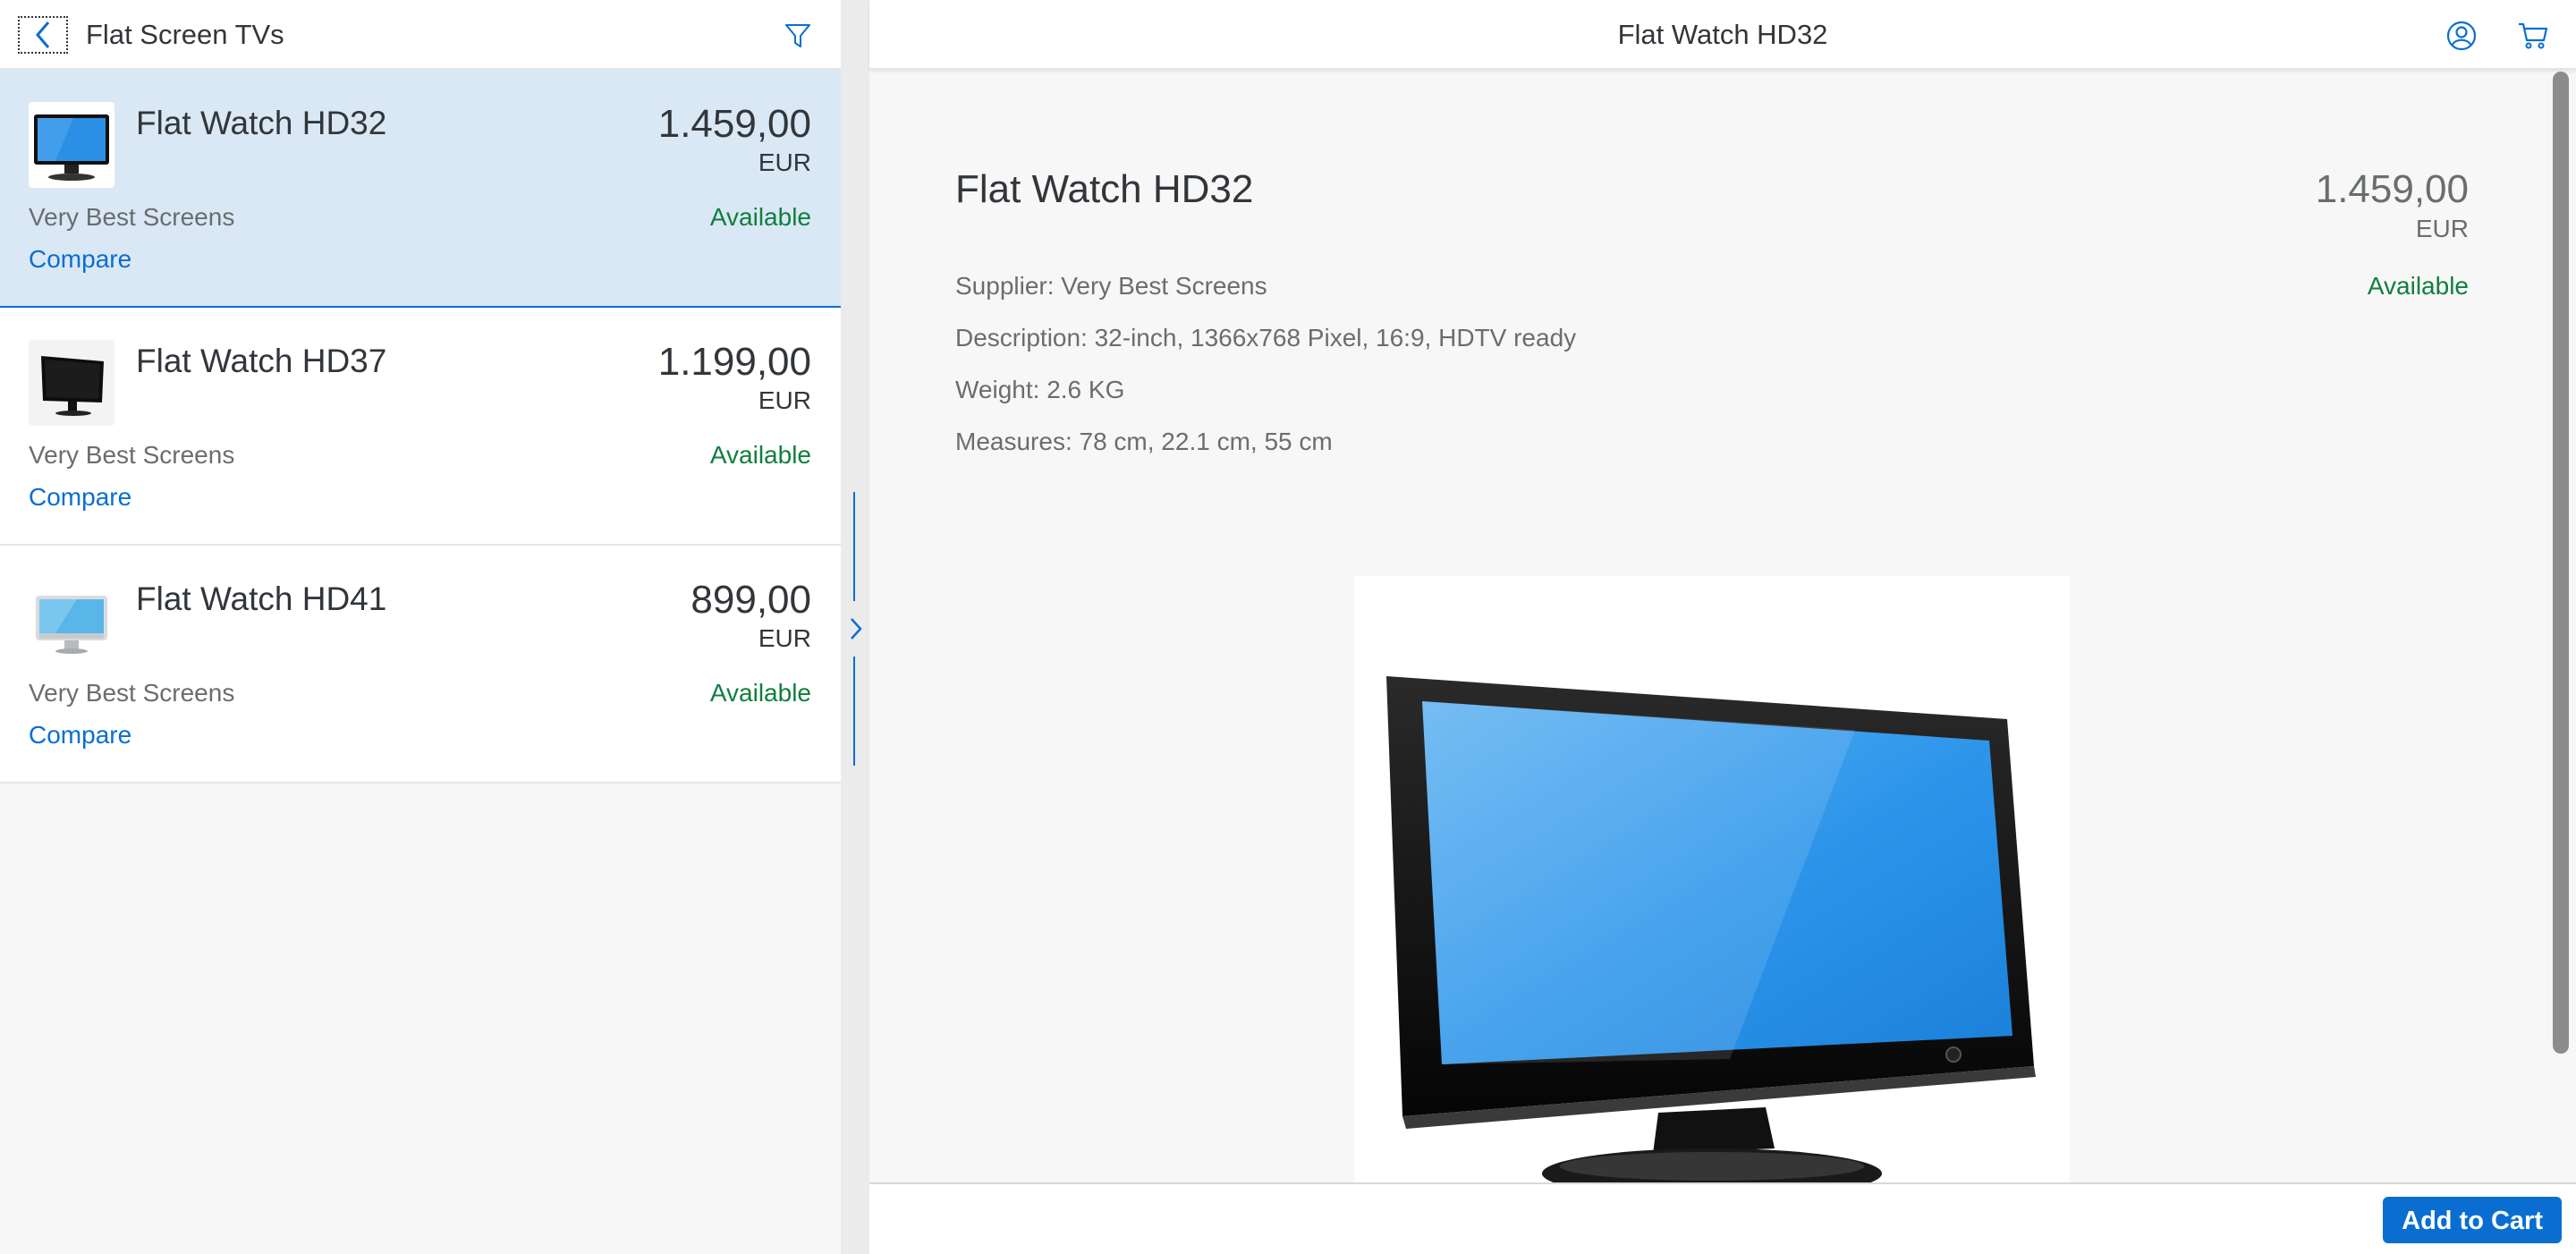 This screenshot has height=1254, width=2576. Describe the element at coordinates (2392, 189) in the screenshot. I see `object-price: 1.459,00` at that location.